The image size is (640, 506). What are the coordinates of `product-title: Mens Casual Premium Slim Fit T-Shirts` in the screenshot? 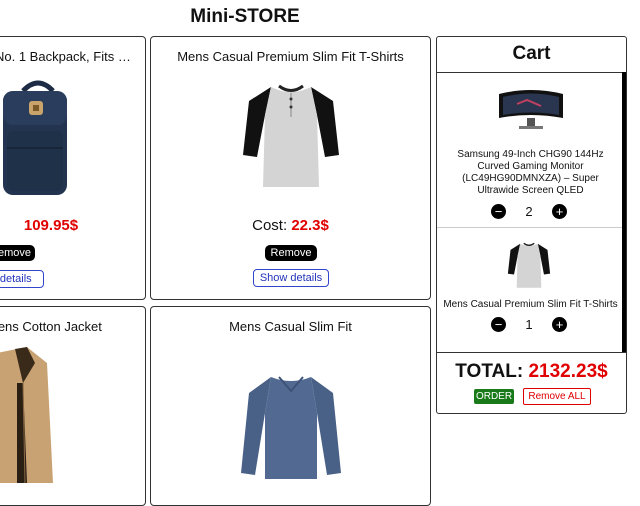 It's located at (290, 56).